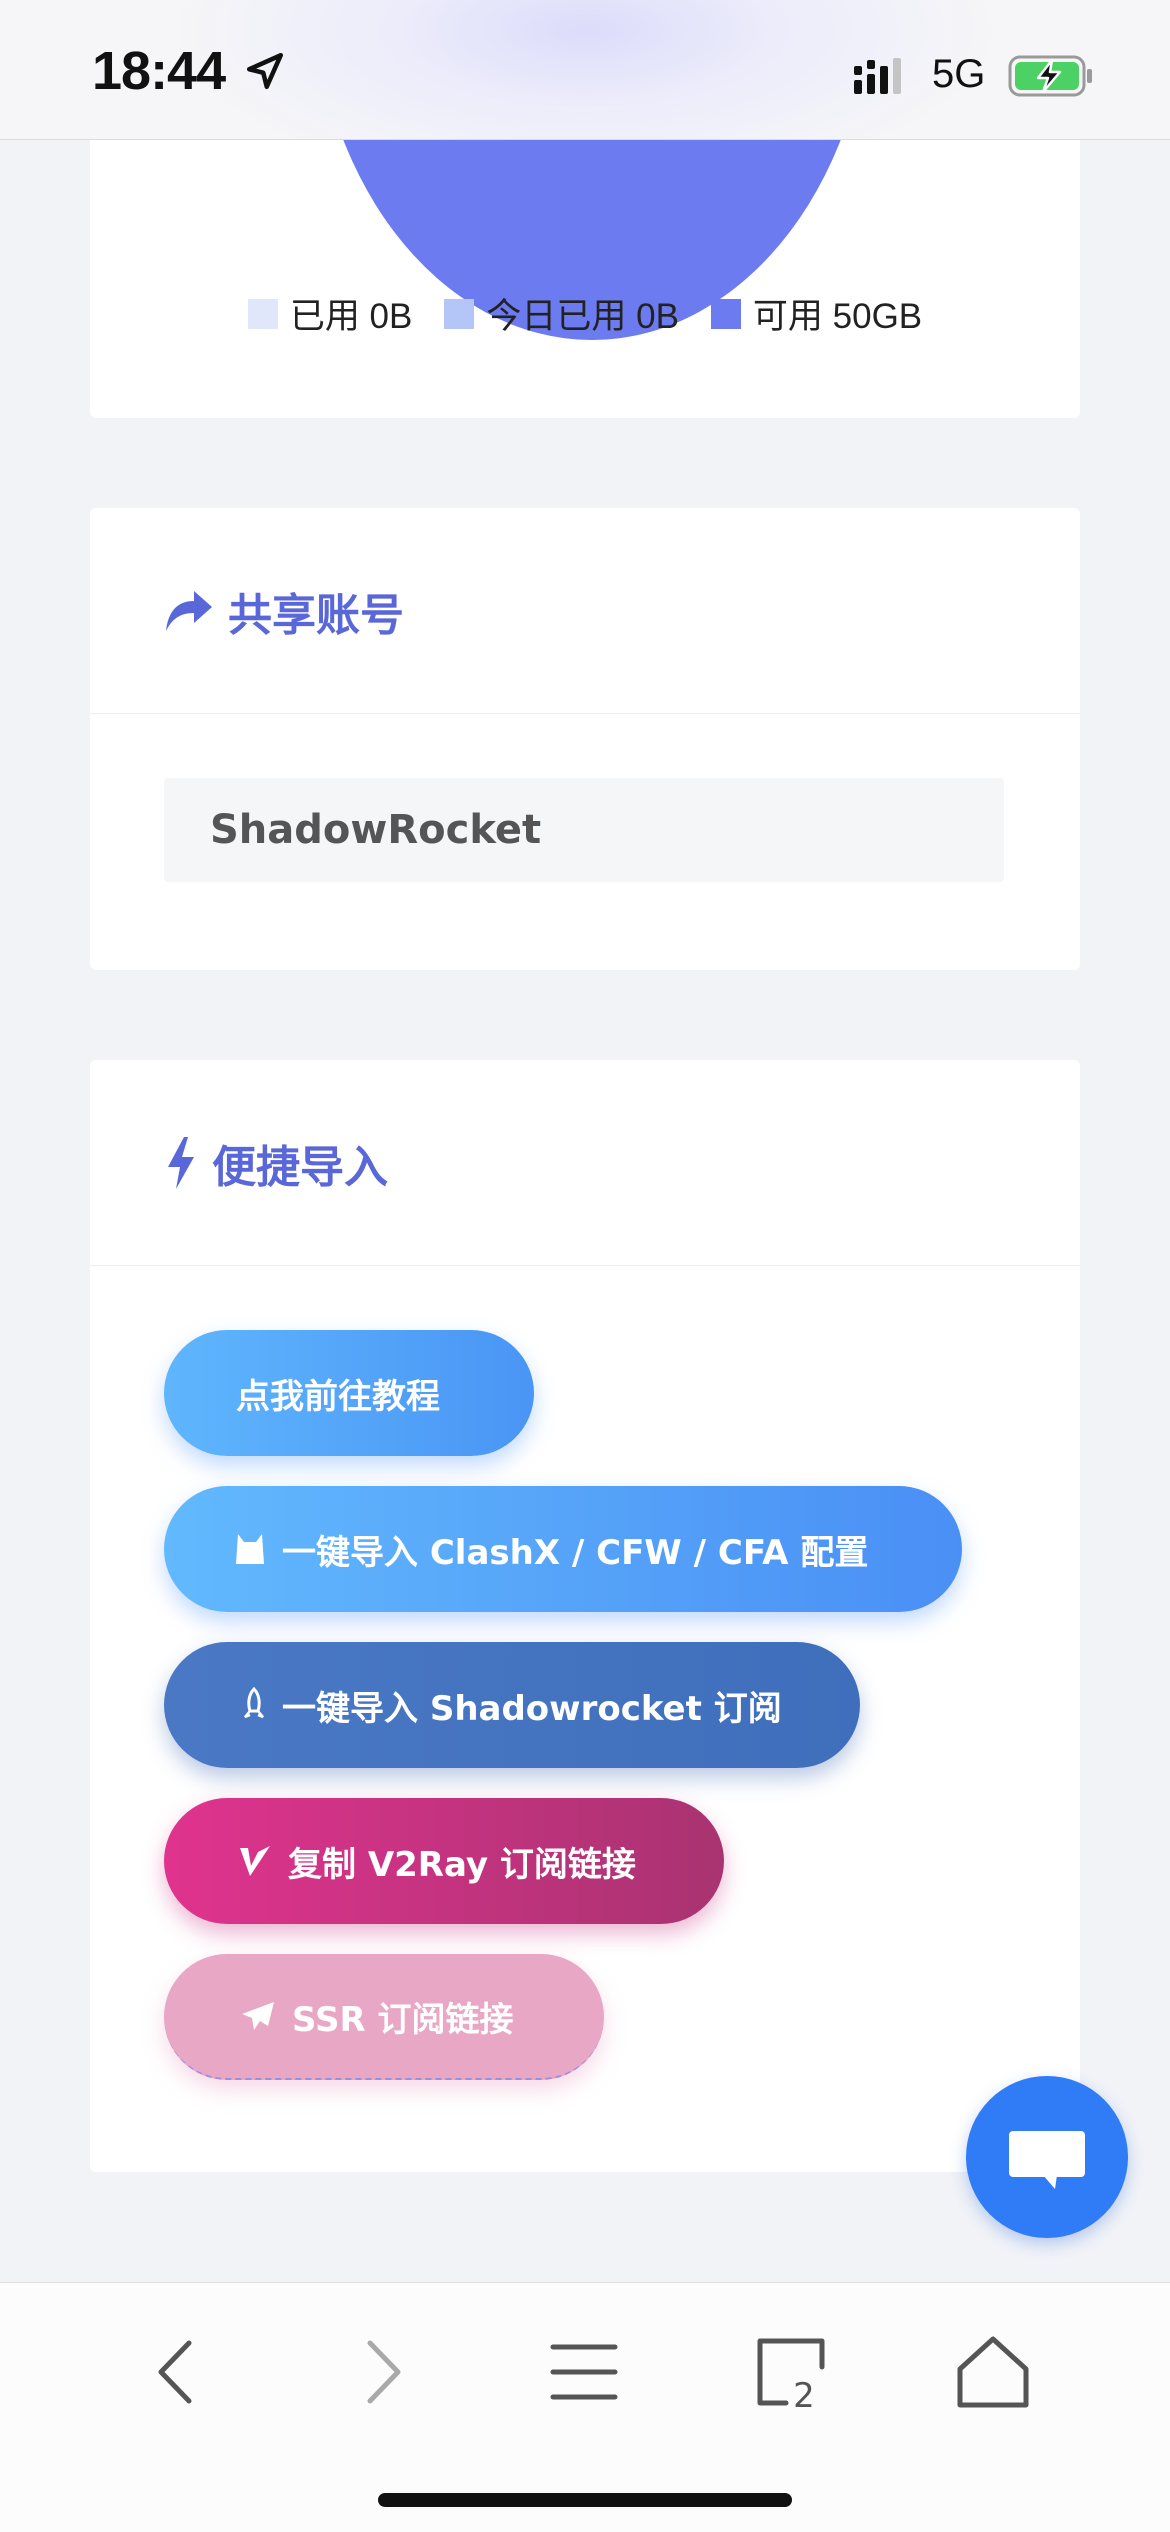  What do you see at coordinates (532, 1708) in the screenshot?
I see `import-shadowrocket-label: 一键导入 Shadowrocket 订阅` at bounding box center [532, 1708].